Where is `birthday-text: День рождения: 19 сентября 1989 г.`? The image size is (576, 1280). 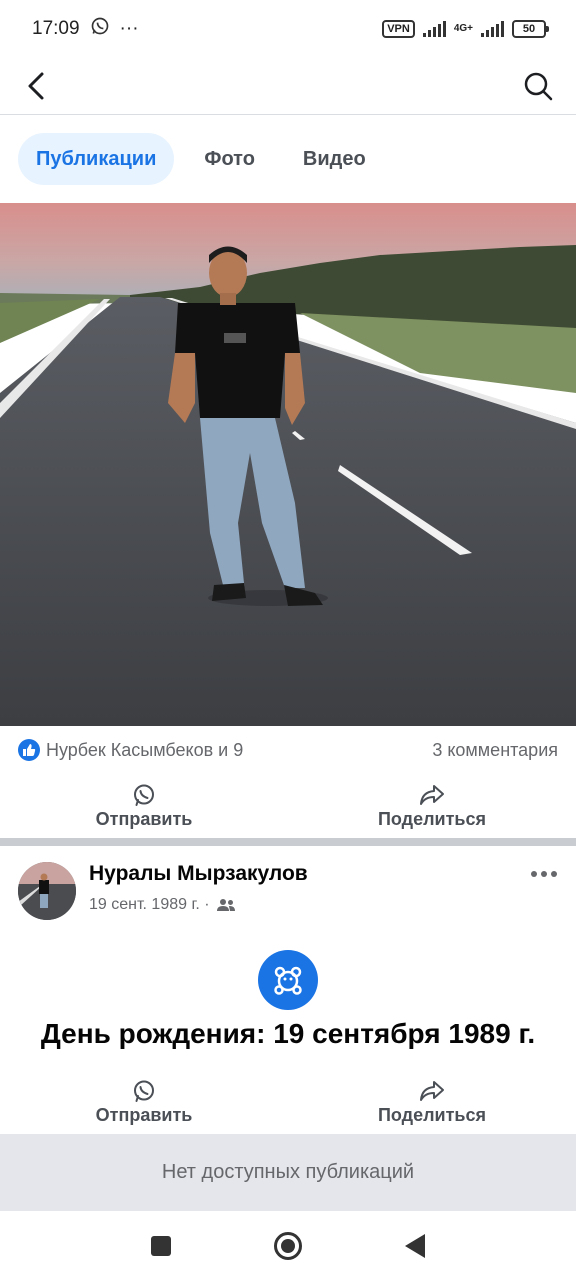 birthday-text: День рождения: 19 сентября 1989 г. is located at coordinates (288, 1033).